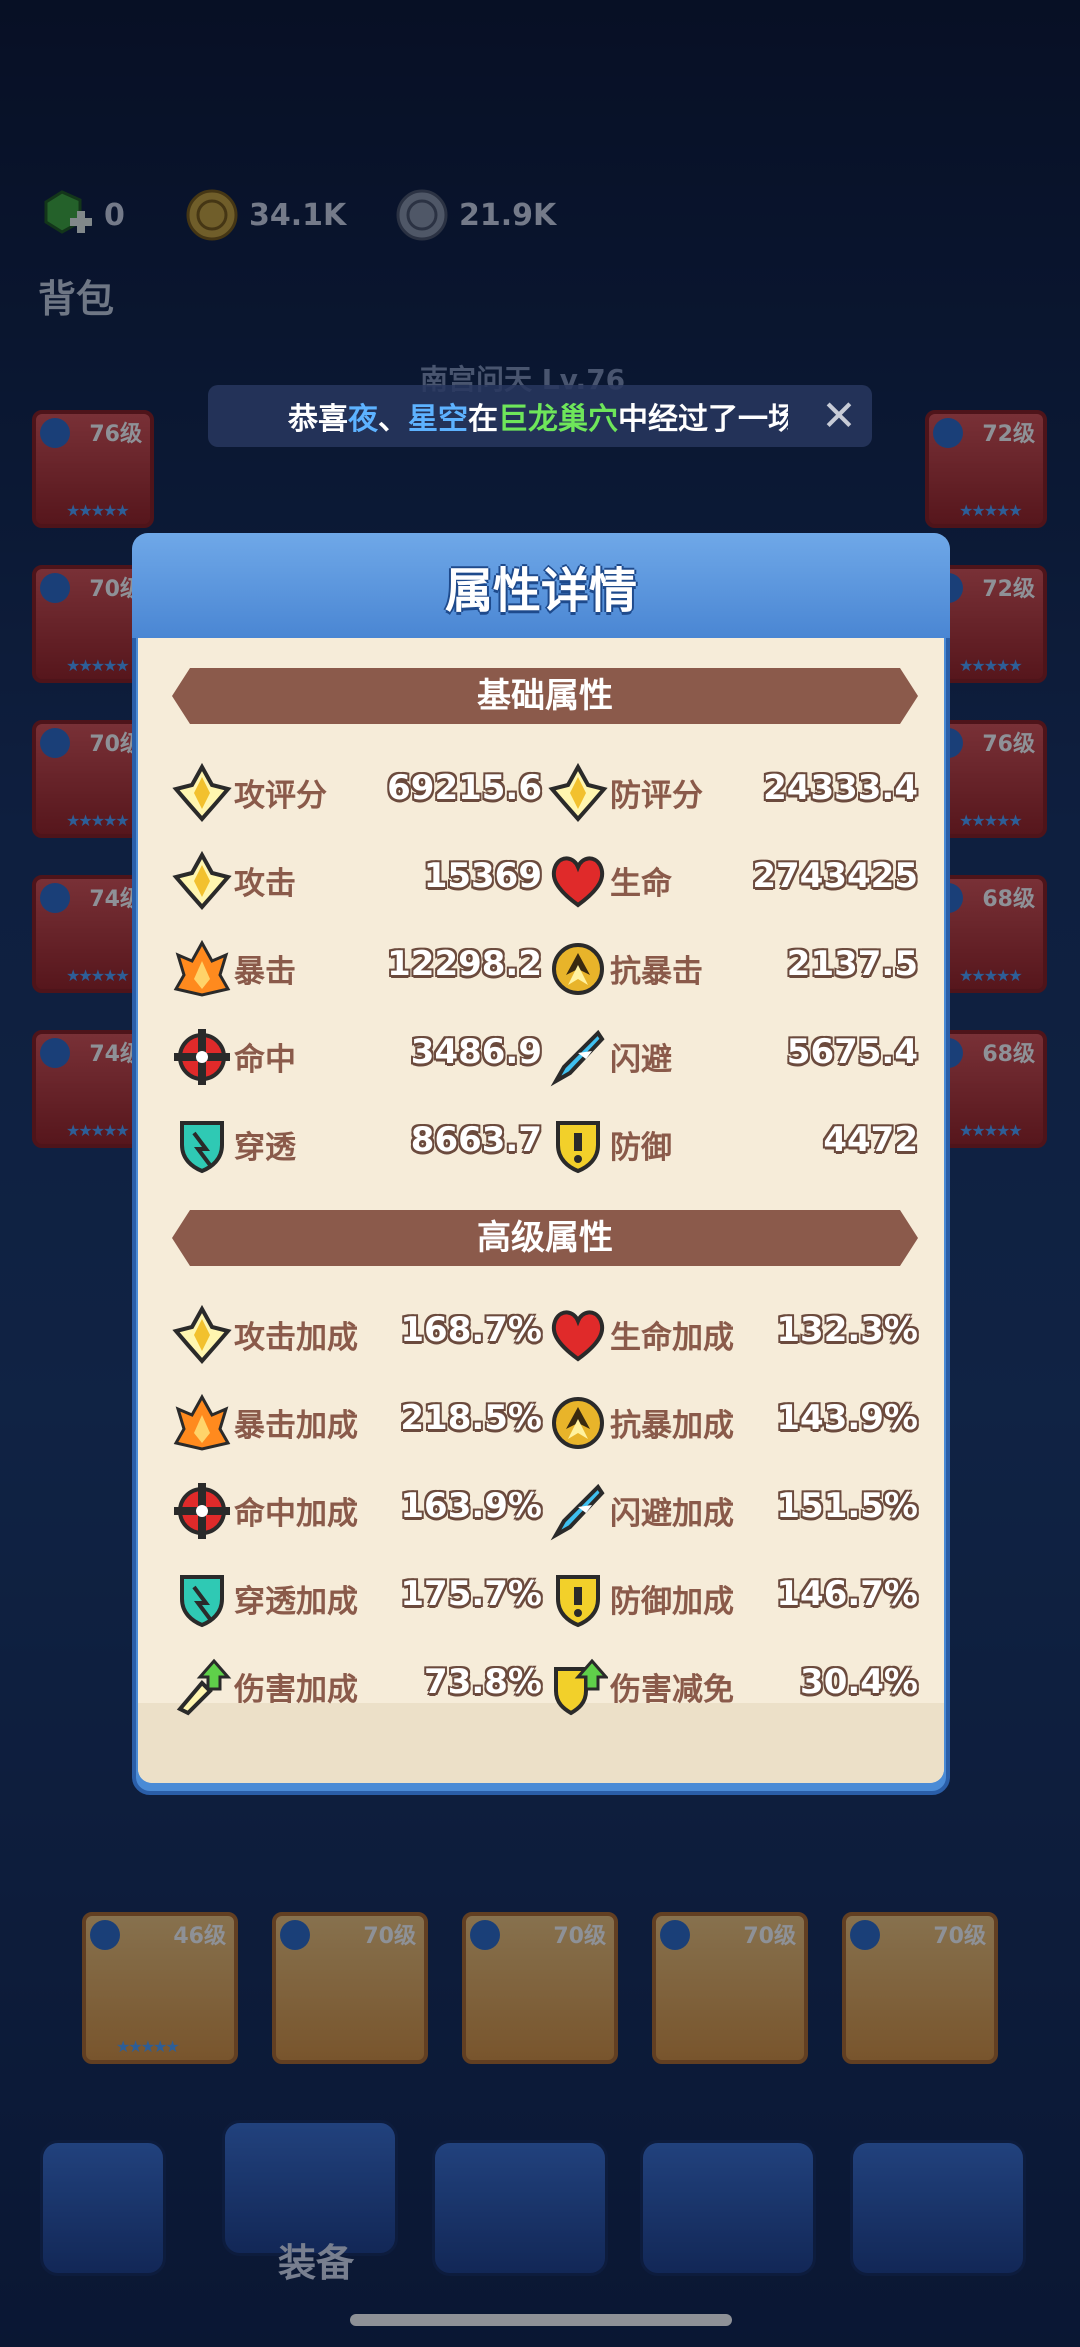 The image size is (1080, 2347). I want to click on announcement-player-b: 星空, so click(438, 419).